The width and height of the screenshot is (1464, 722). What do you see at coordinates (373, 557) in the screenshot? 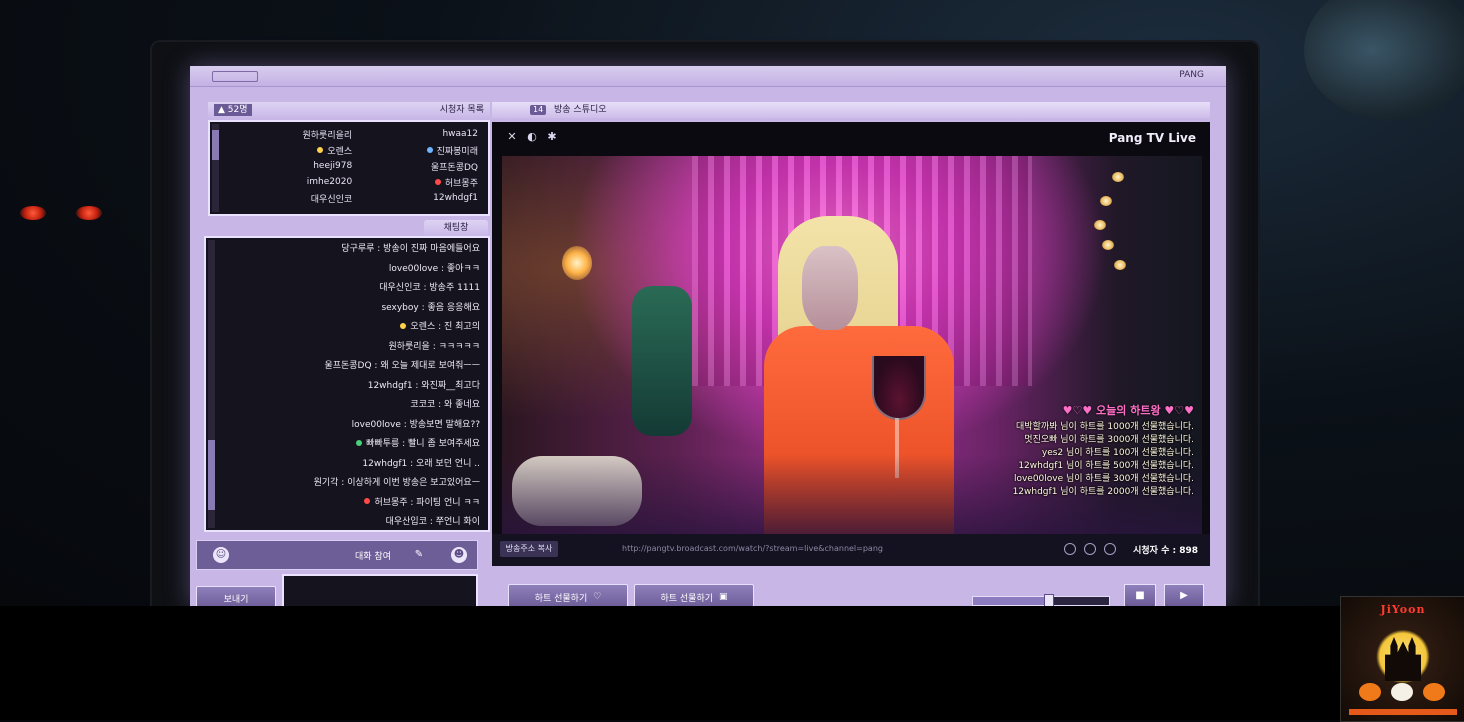
I see `chat-input-label: 대화 참여` at bounding box center [373, 557].